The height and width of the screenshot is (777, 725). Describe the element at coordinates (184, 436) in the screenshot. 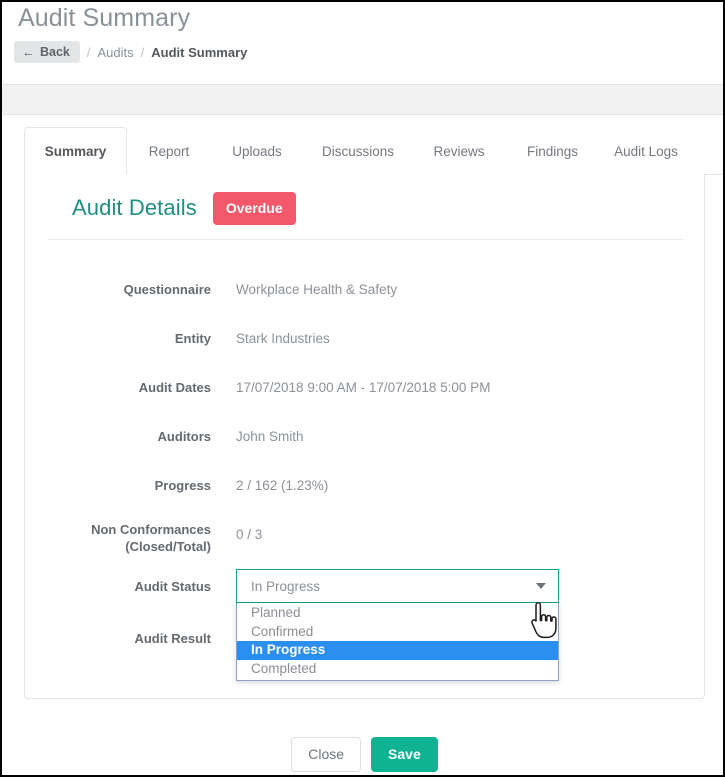

I see `field-label: Auditors` at that location.